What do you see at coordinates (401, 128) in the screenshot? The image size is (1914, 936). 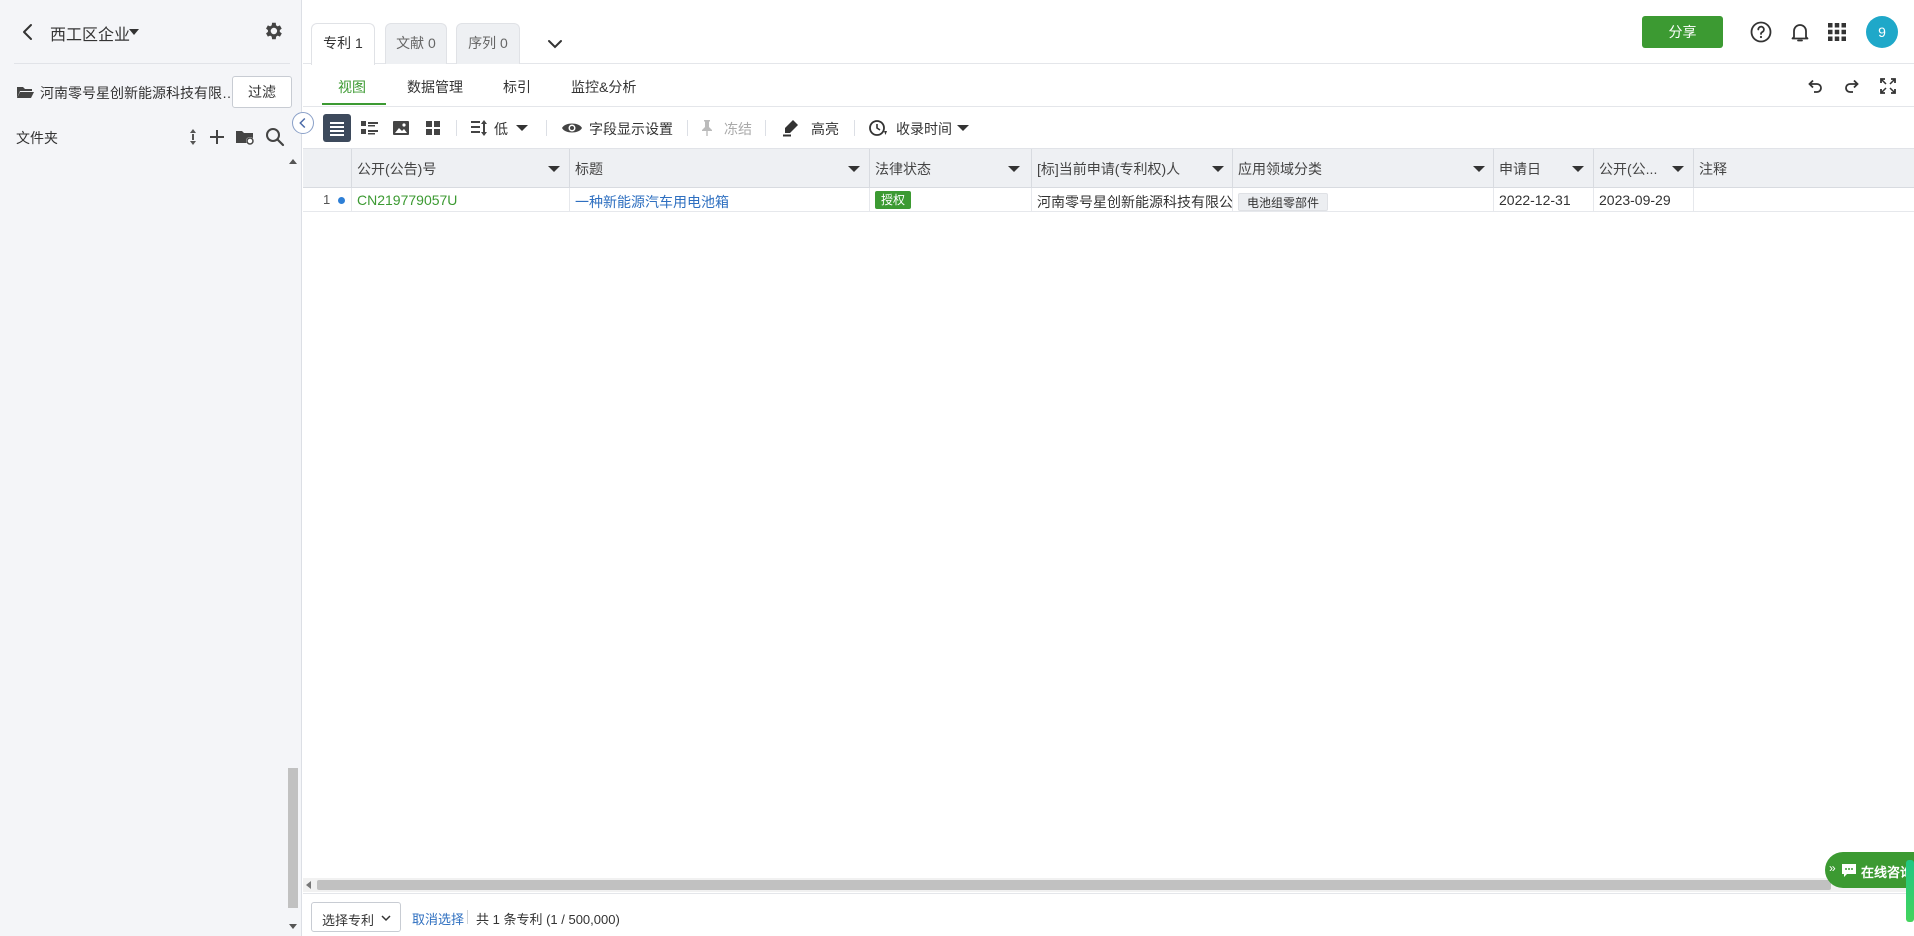 I see `image-view-icon` at bounding box center [401, 128].